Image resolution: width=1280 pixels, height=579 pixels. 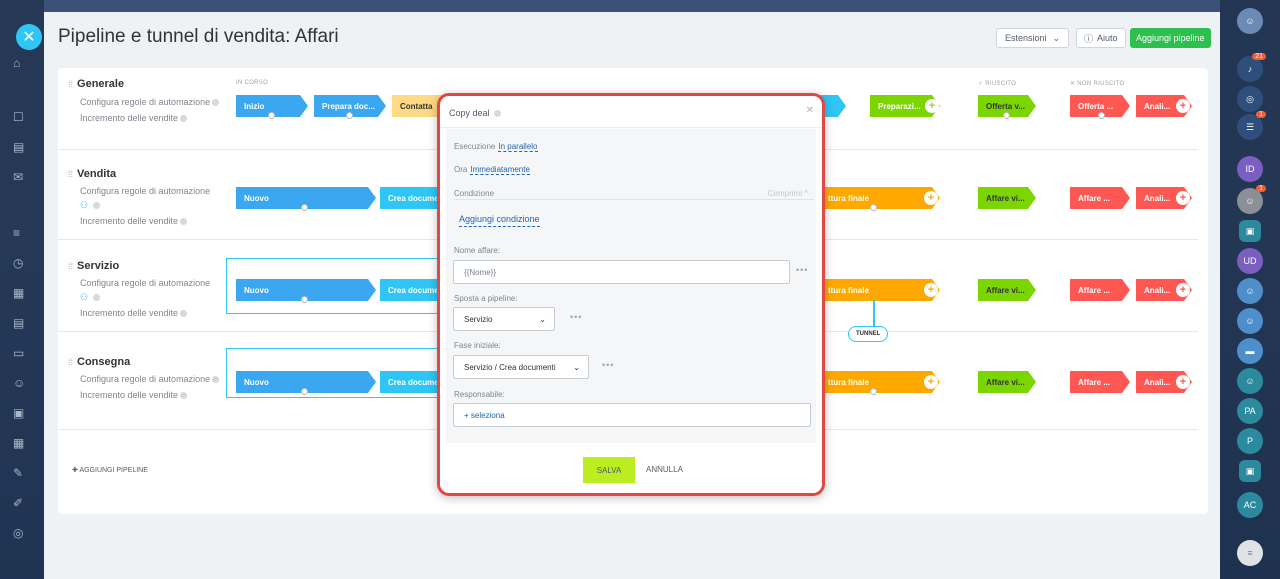 I want to click on group-icon: ☺, so click(x=1250, y=291).